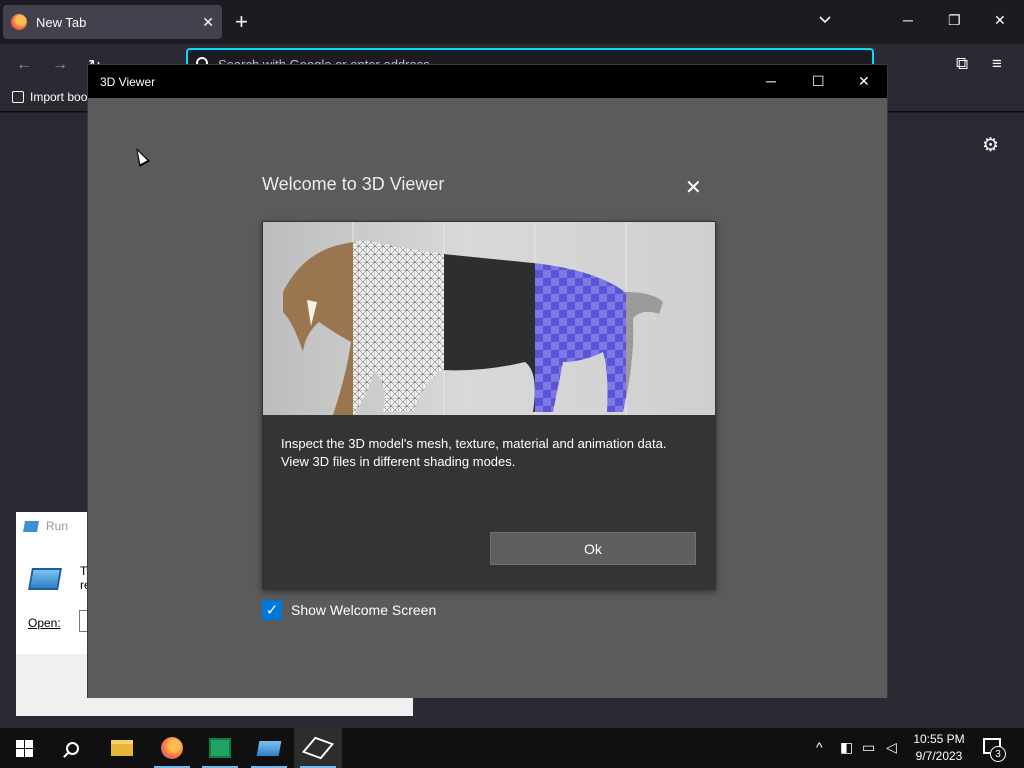  What do you see at coordinates (512, 22) in the screenshot?
I see `browser-tab-bar: New Tab ✕ + ─ ❐ ✕` at bounding box center [512, 22].